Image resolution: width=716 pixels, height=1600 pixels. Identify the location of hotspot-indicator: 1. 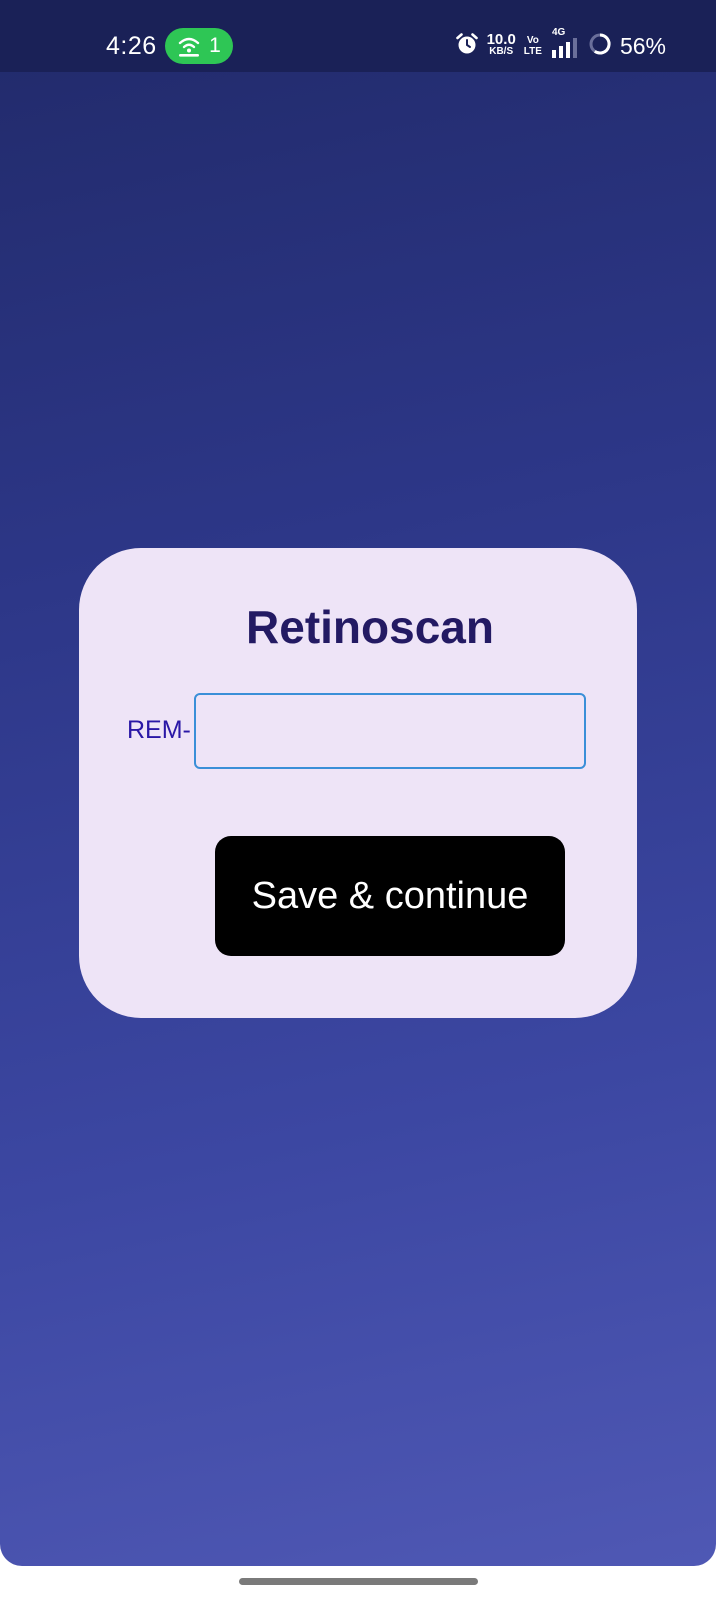
(199, 46).